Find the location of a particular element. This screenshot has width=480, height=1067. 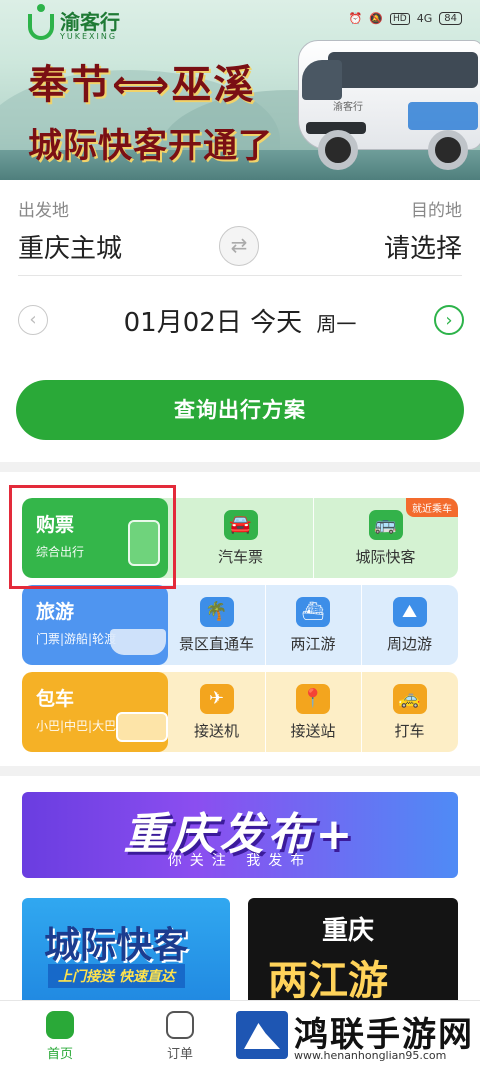

charter-row: 包车 小巴|中巴|大巴 ✈ 接送机 📍 接送站 🚕 打车 is located at coordinates (240, 712).